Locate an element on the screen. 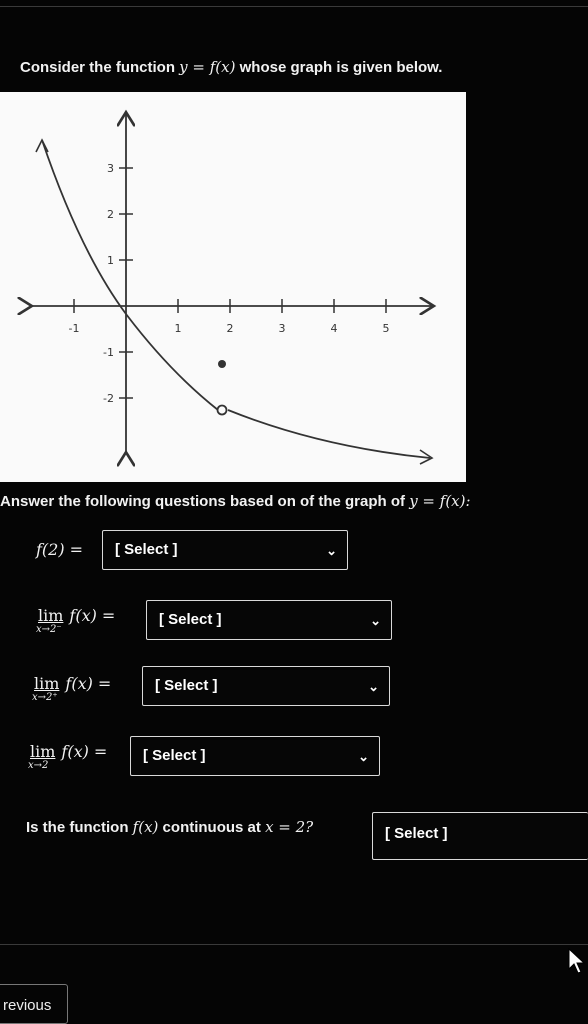 This screenshot has width=588, height=1024. q1-label: f(2) = is located at coordinates (59, 550).